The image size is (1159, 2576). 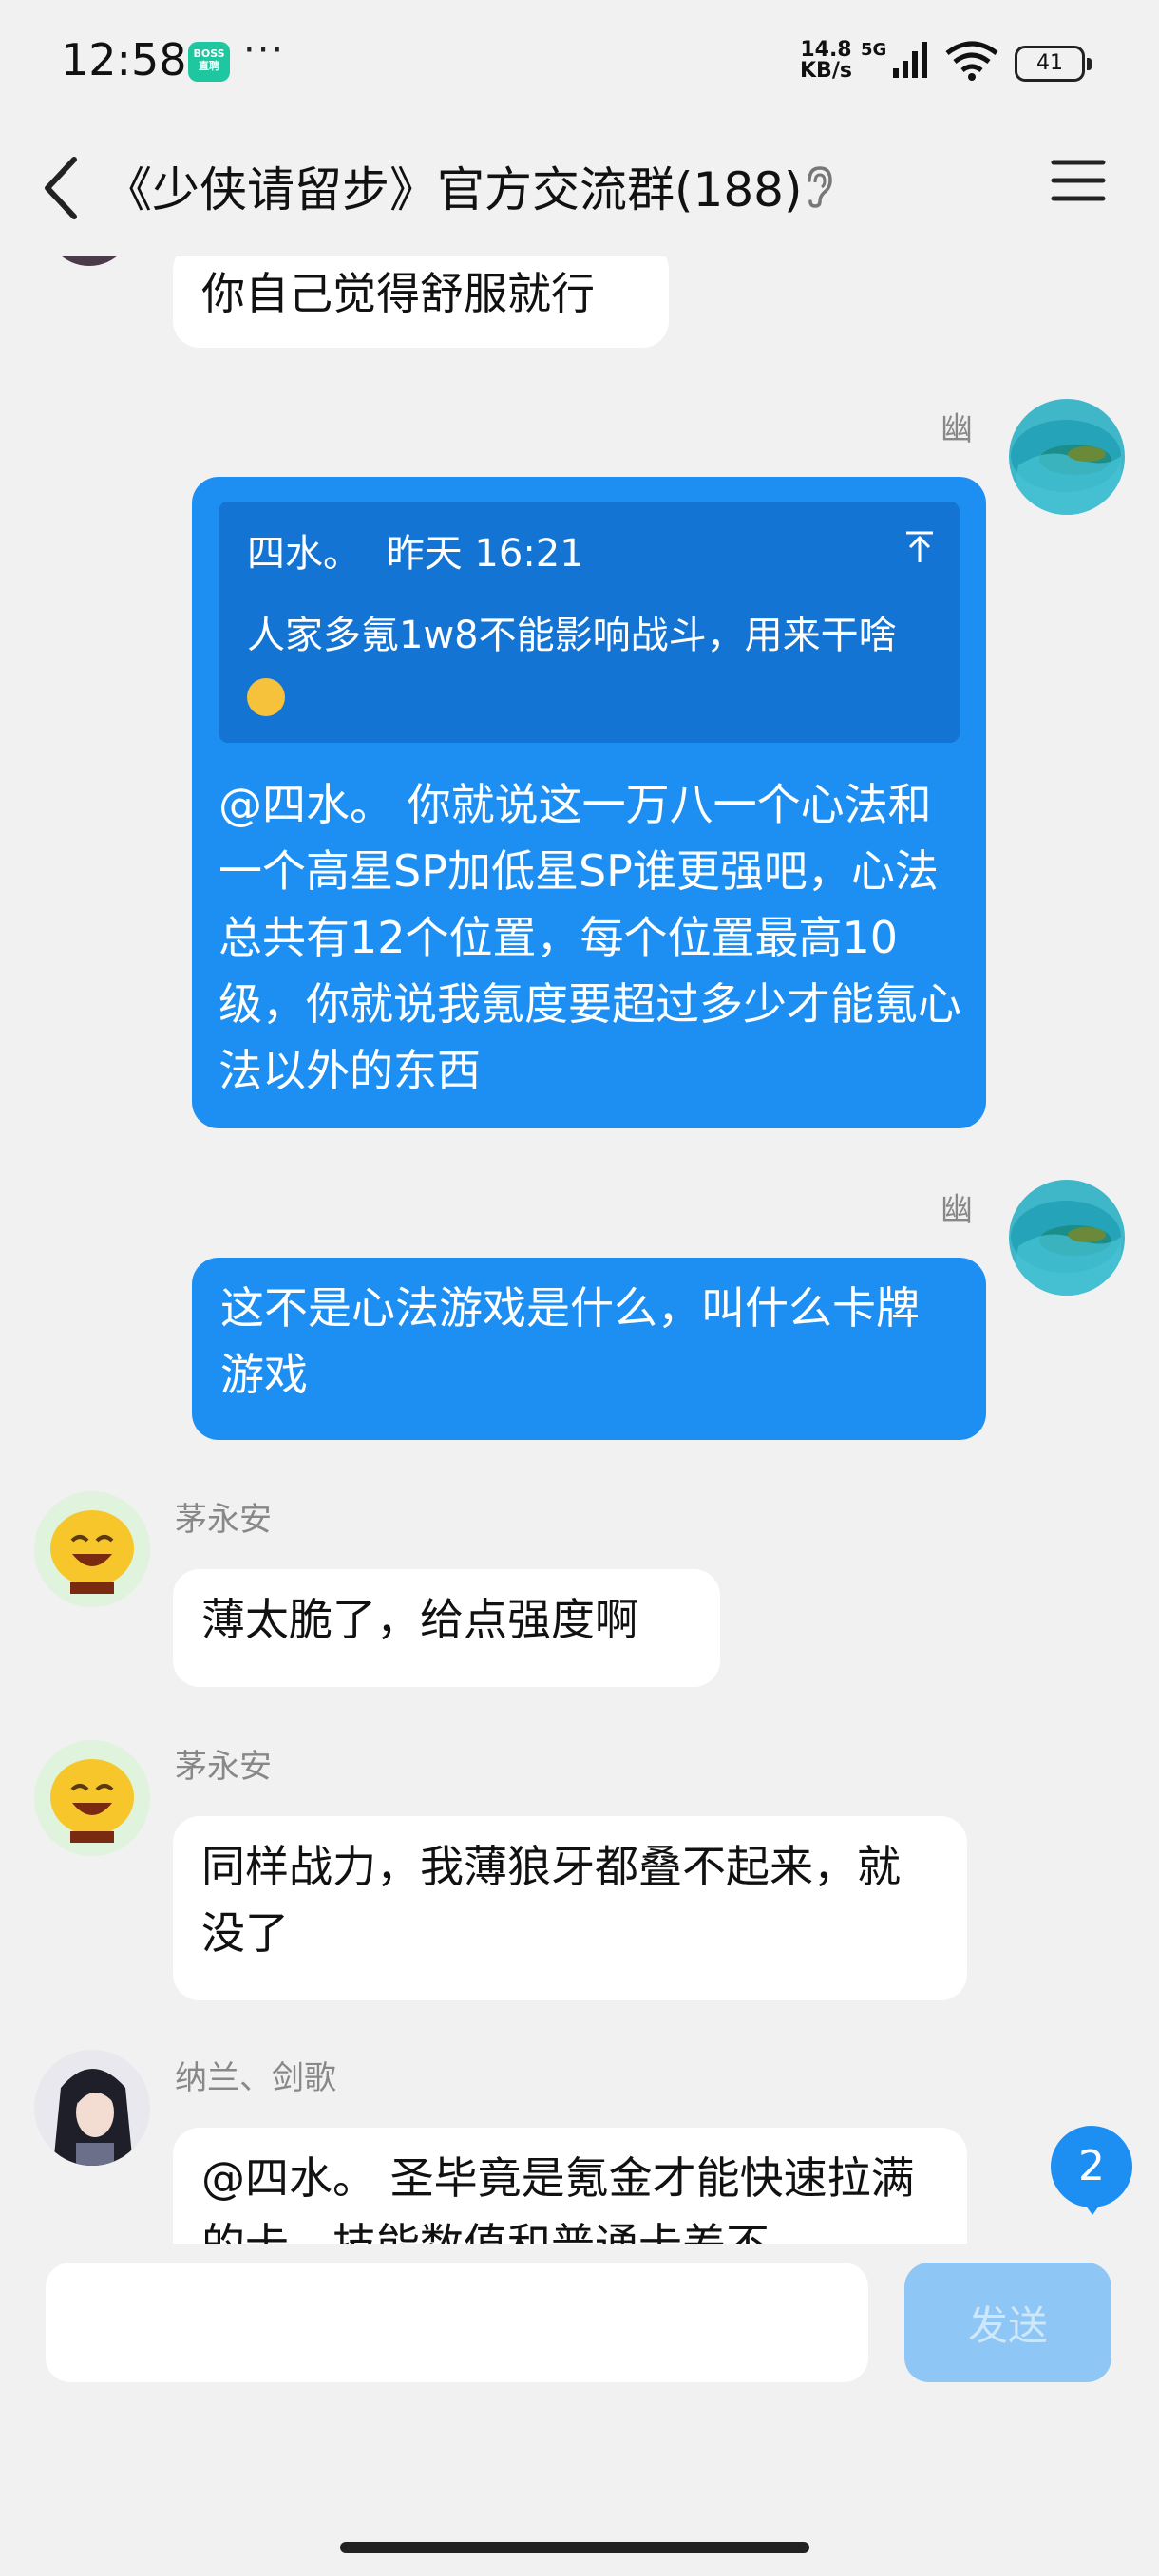 I want to click on cellular-signal-icon: 5G, so click(x=894, y=59).